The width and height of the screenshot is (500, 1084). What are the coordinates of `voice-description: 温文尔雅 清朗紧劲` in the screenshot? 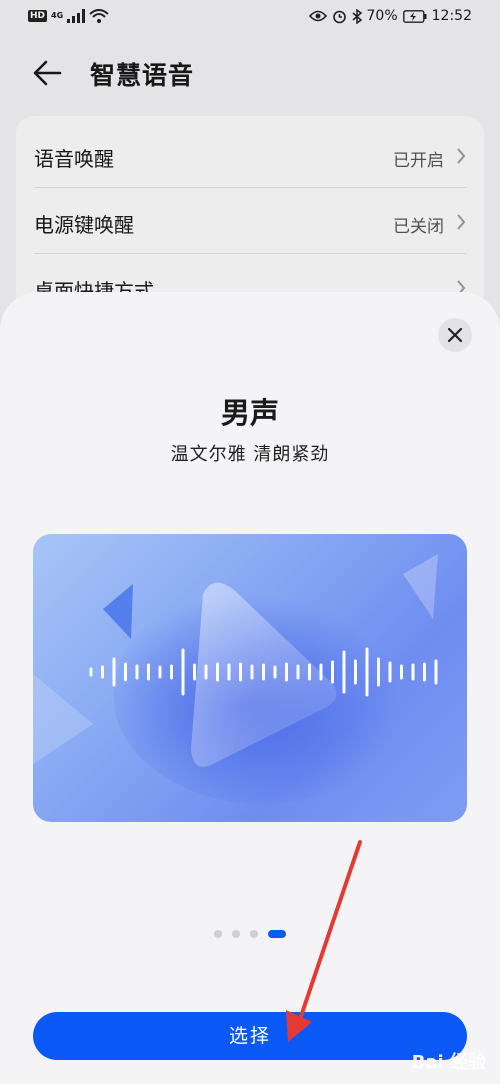 It's located at (250, 454).